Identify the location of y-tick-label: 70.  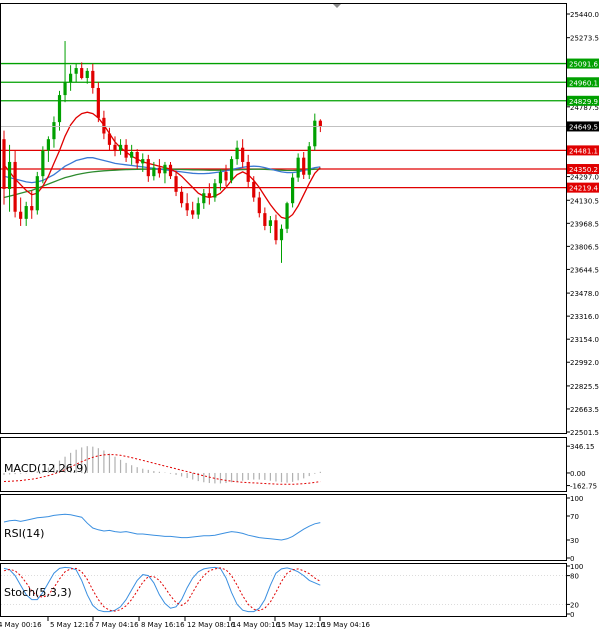
(574, 517).